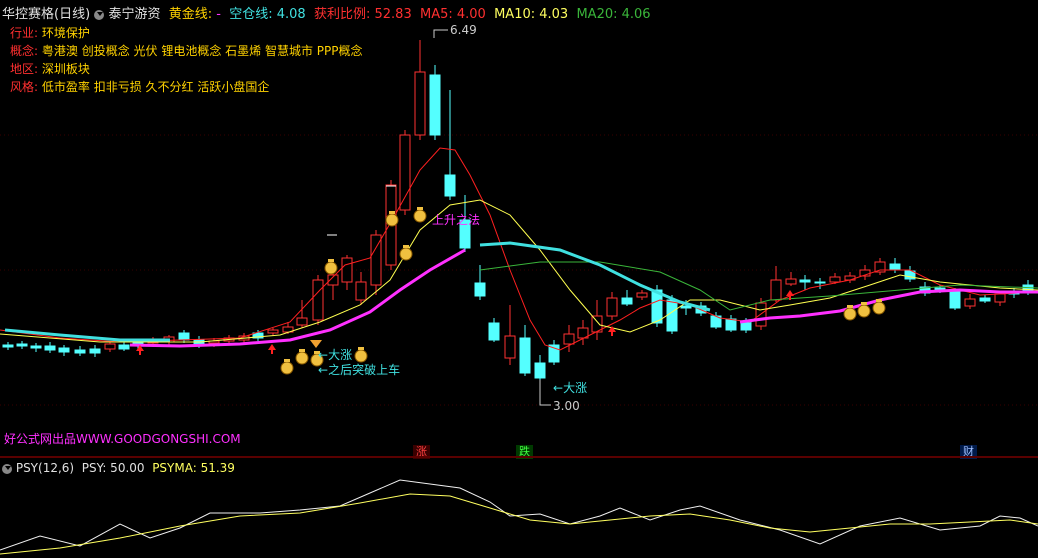 The height and width of the screenshot is (558, 1038). What do you see at coordinates (531, 14) in the screenshot?
I see `ma10-value: MA10: 4.03` at bounding box center [531, 14].